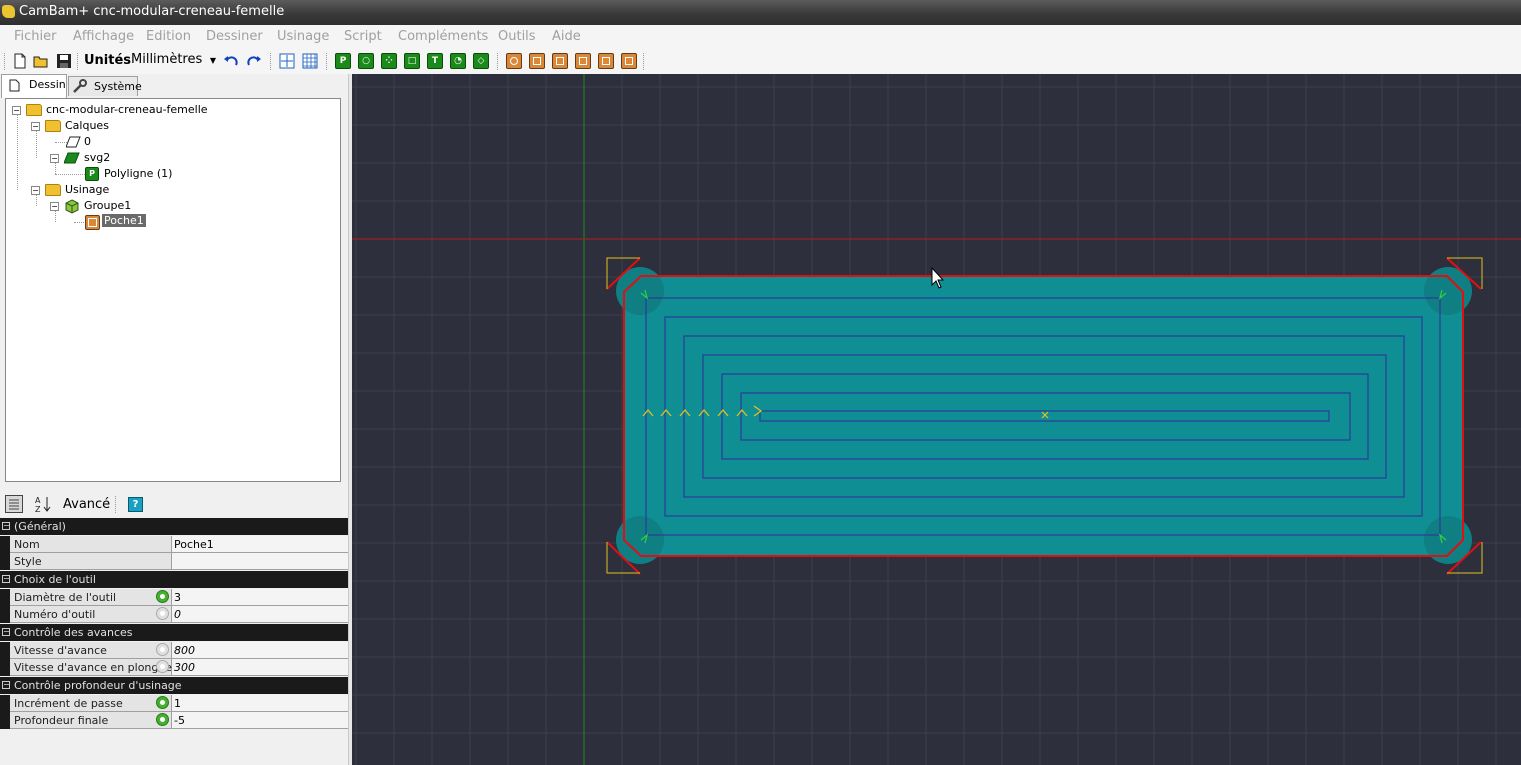 The width and height of the screenshot is (1521, 765). Describe the element at coordinates (56, 216) in the screenshot. I see `tree-connector` at that location.